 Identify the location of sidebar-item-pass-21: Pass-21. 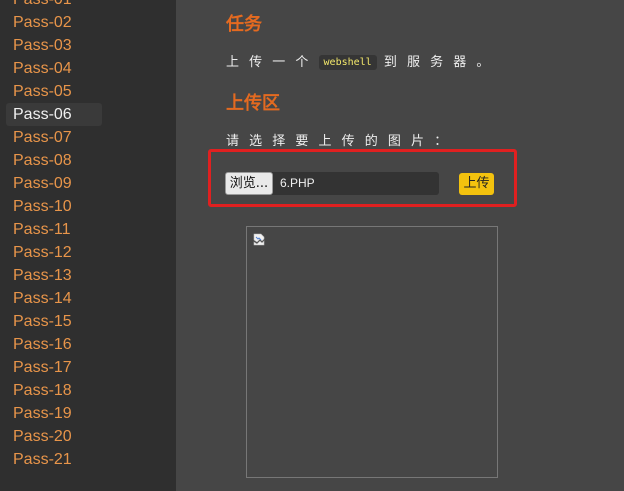
(54, 459).